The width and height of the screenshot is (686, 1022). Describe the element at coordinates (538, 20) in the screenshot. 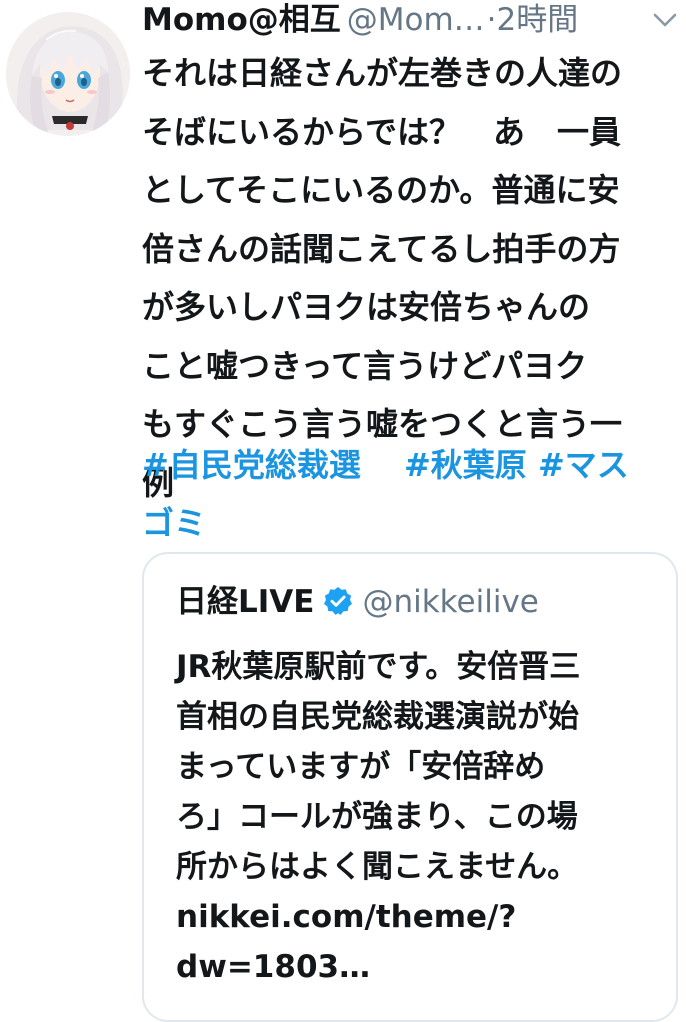

I see `timestamp: 2時間` at that location.